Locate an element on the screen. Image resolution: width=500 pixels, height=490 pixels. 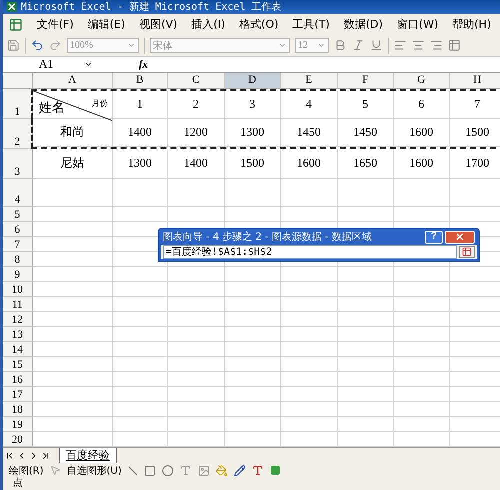
first-sheet-icon is located at coordinates (10, 455).